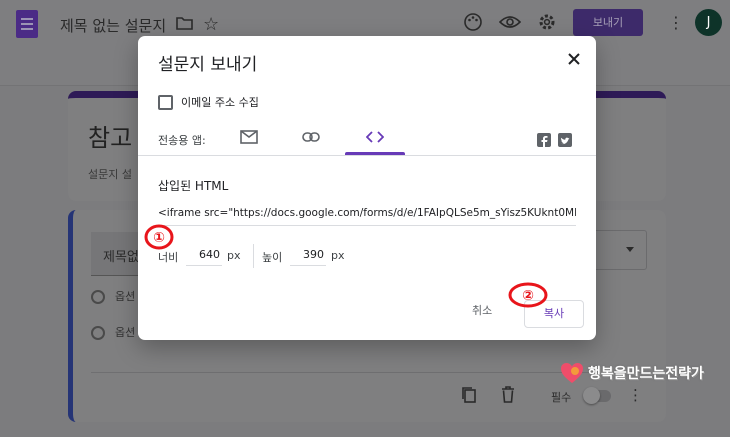 This screenshot has width=730, height=437. I want to click on preview-eye-icon, so click(510, 22).